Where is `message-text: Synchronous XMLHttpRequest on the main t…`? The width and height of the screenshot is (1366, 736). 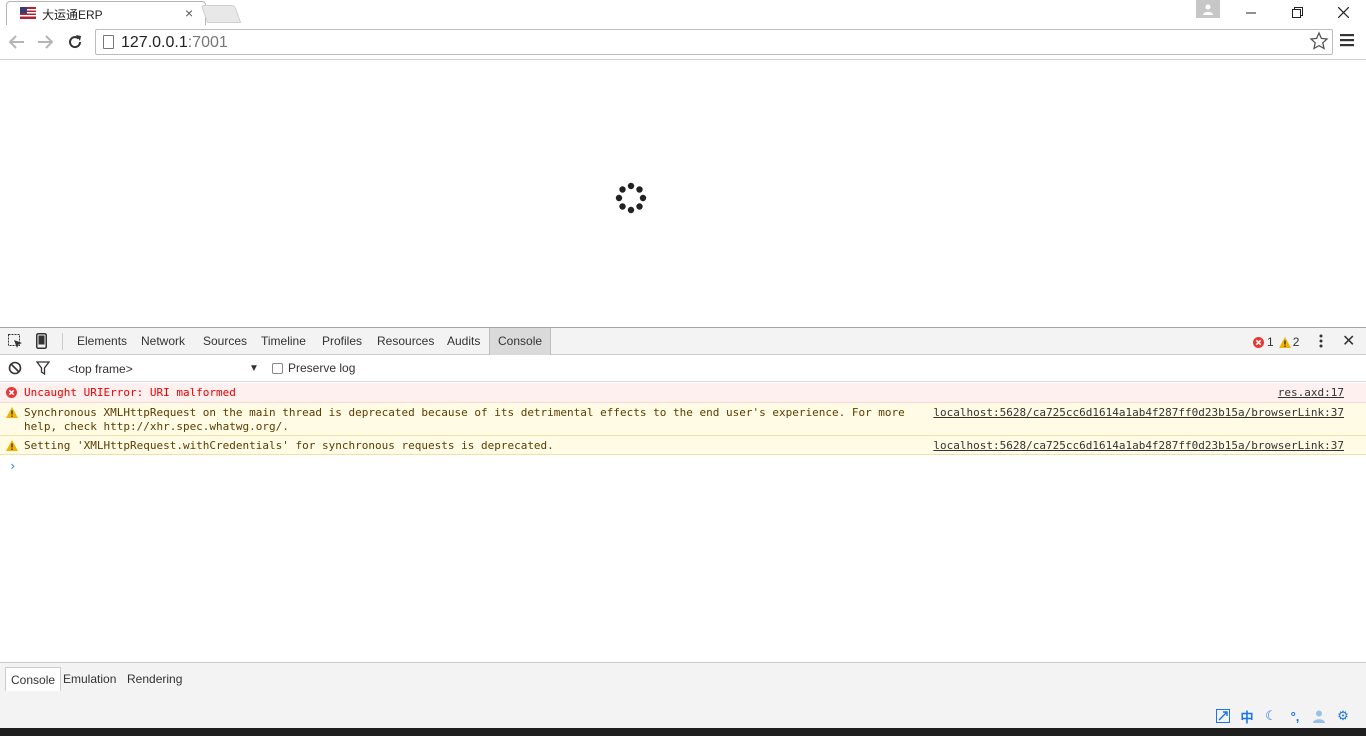
message-text: Synchronous XMLHttpRequest on the main t… is located at coordinates (464, 419).